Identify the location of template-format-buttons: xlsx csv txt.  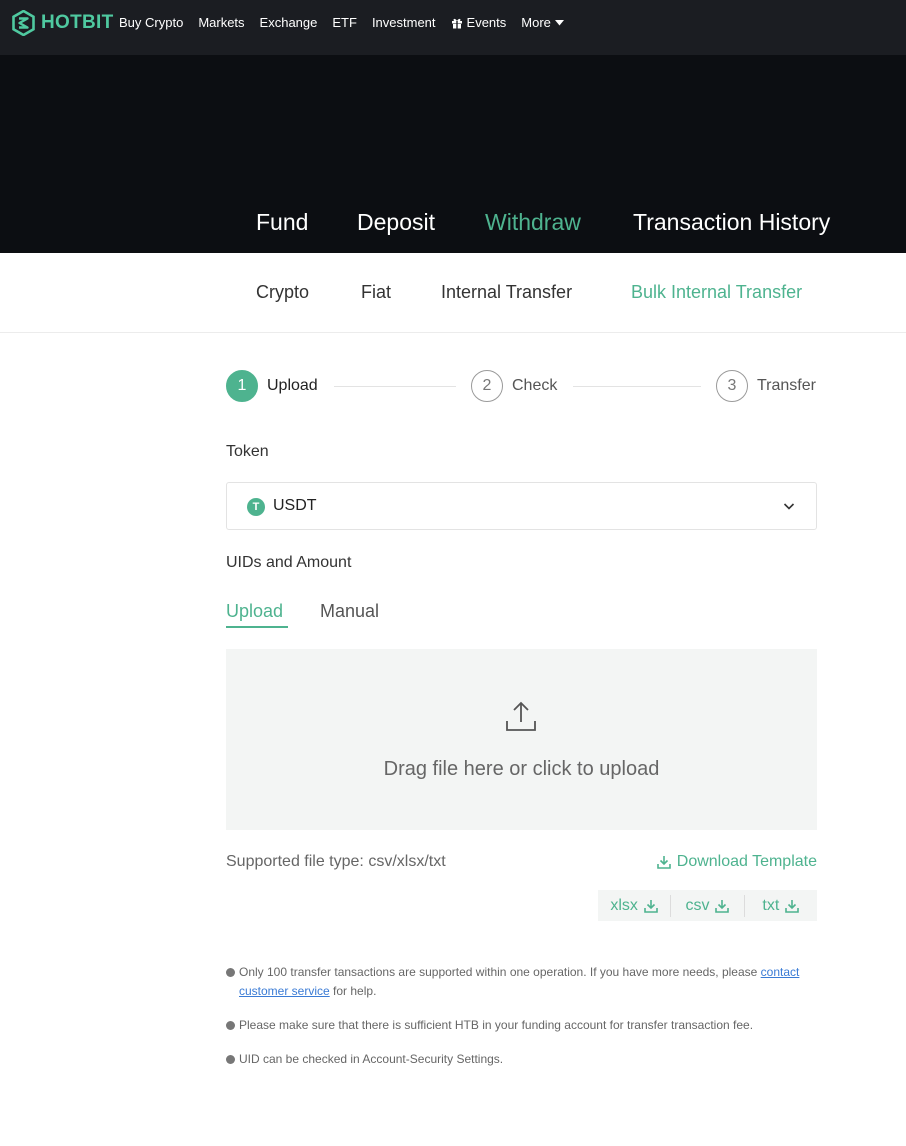
(707, 905).